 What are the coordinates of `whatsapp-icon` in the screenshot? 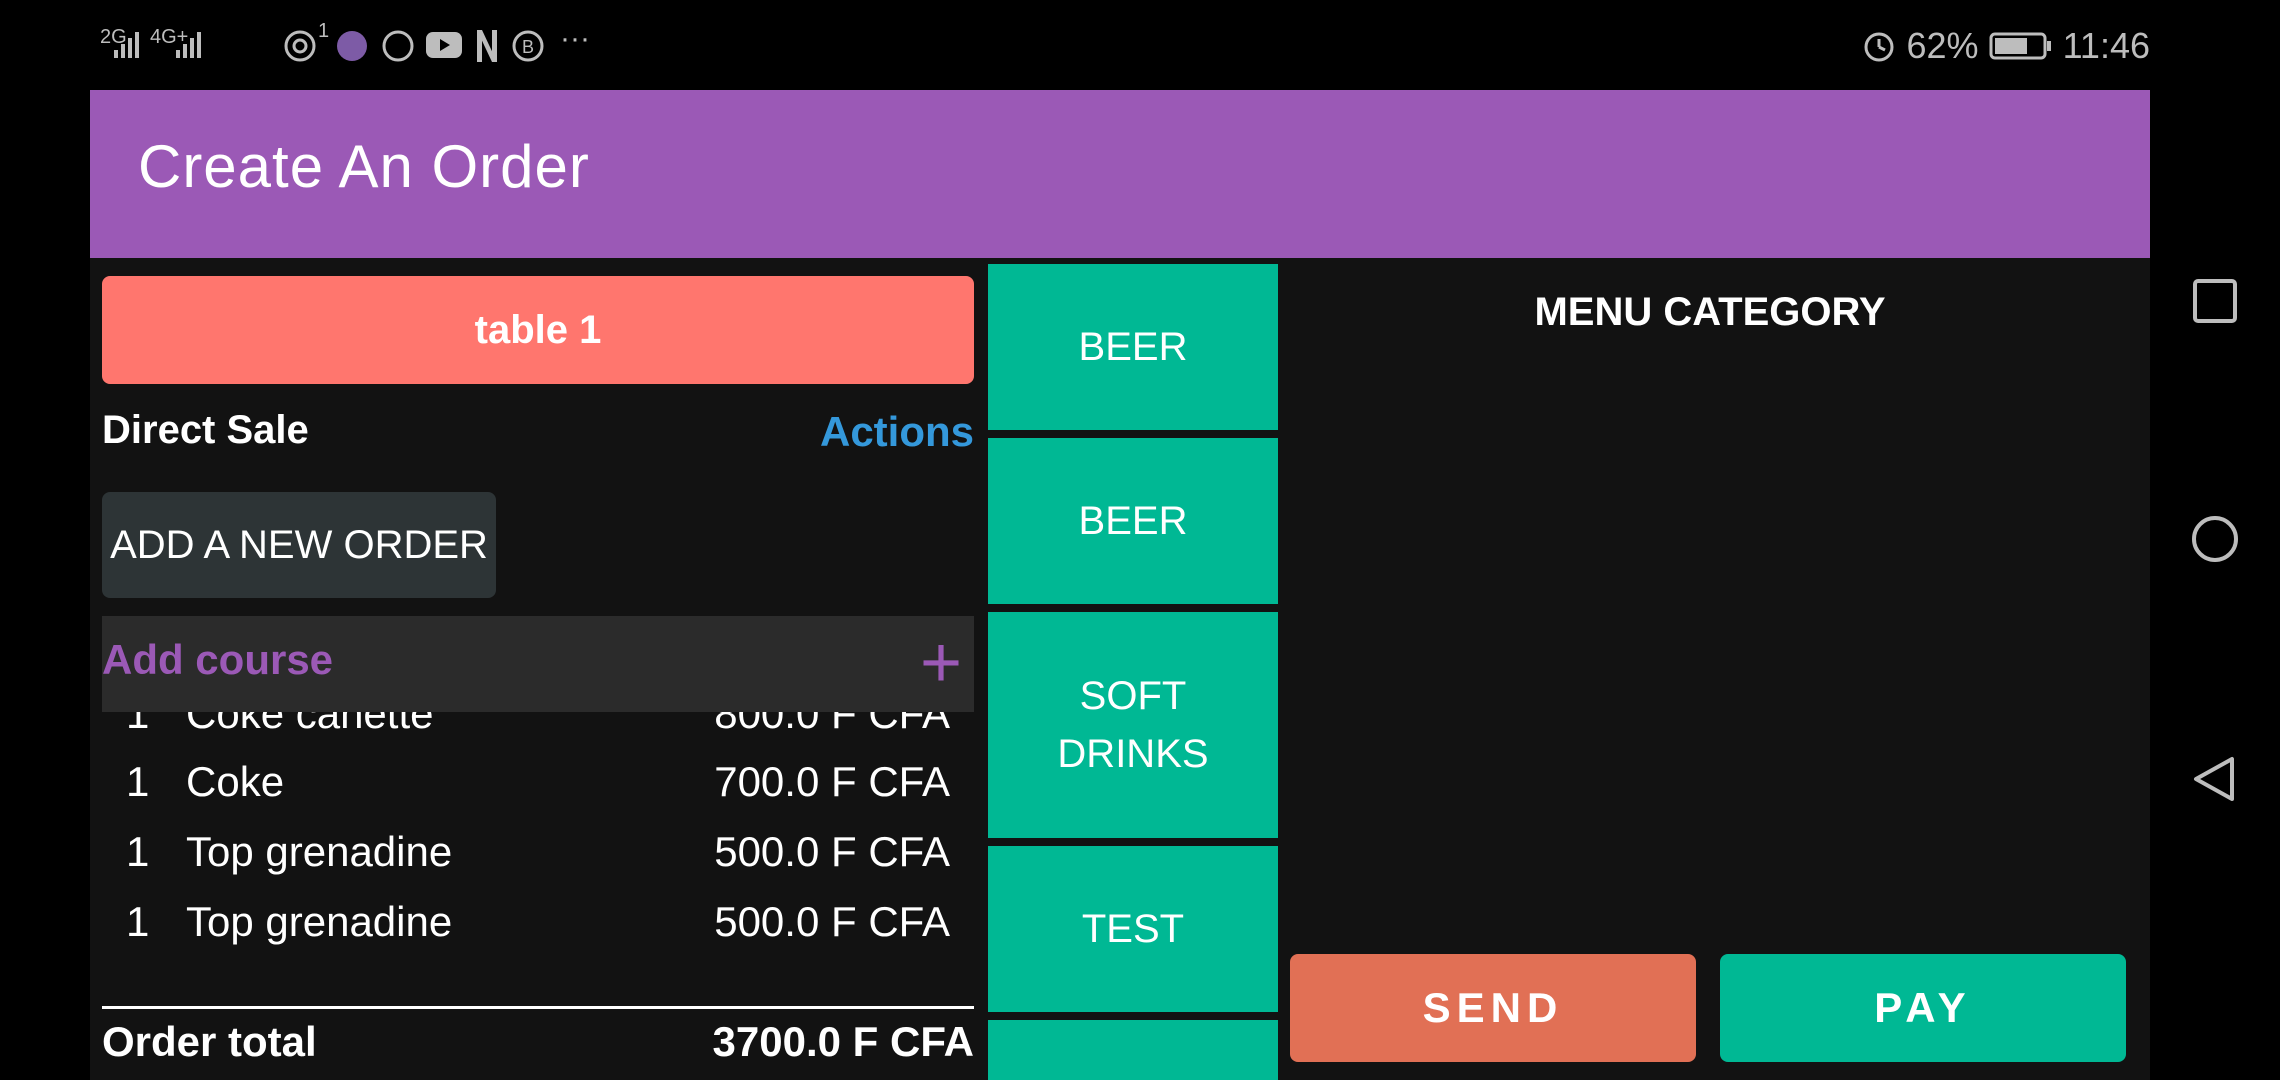 It's located at (398, 46).